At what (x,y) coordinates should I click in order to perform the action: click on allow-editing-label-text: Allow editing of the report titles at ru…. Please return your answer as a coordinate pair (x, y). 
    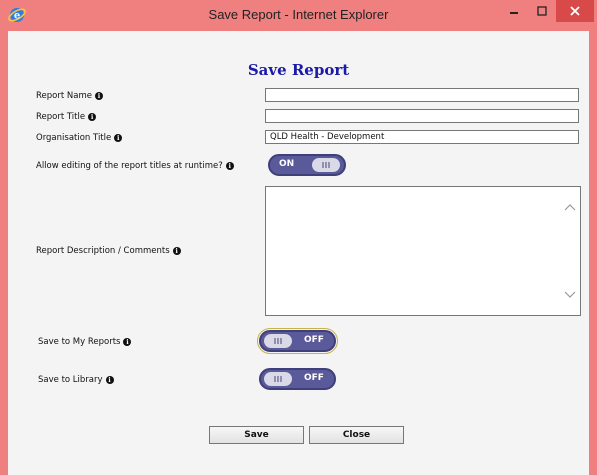
    Looking at the image, I should click on (129, 166).